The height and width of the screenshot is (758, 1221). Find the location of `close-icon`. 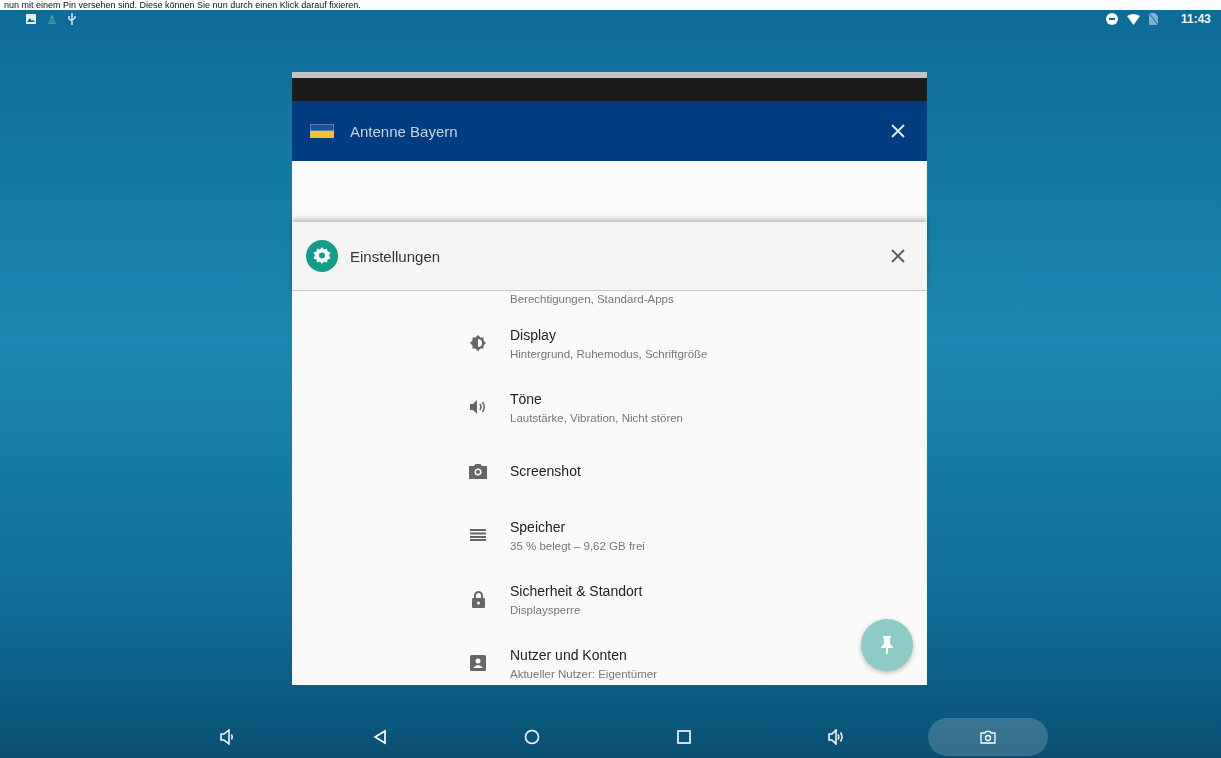

close-icon is located at coordinates (898, 256).